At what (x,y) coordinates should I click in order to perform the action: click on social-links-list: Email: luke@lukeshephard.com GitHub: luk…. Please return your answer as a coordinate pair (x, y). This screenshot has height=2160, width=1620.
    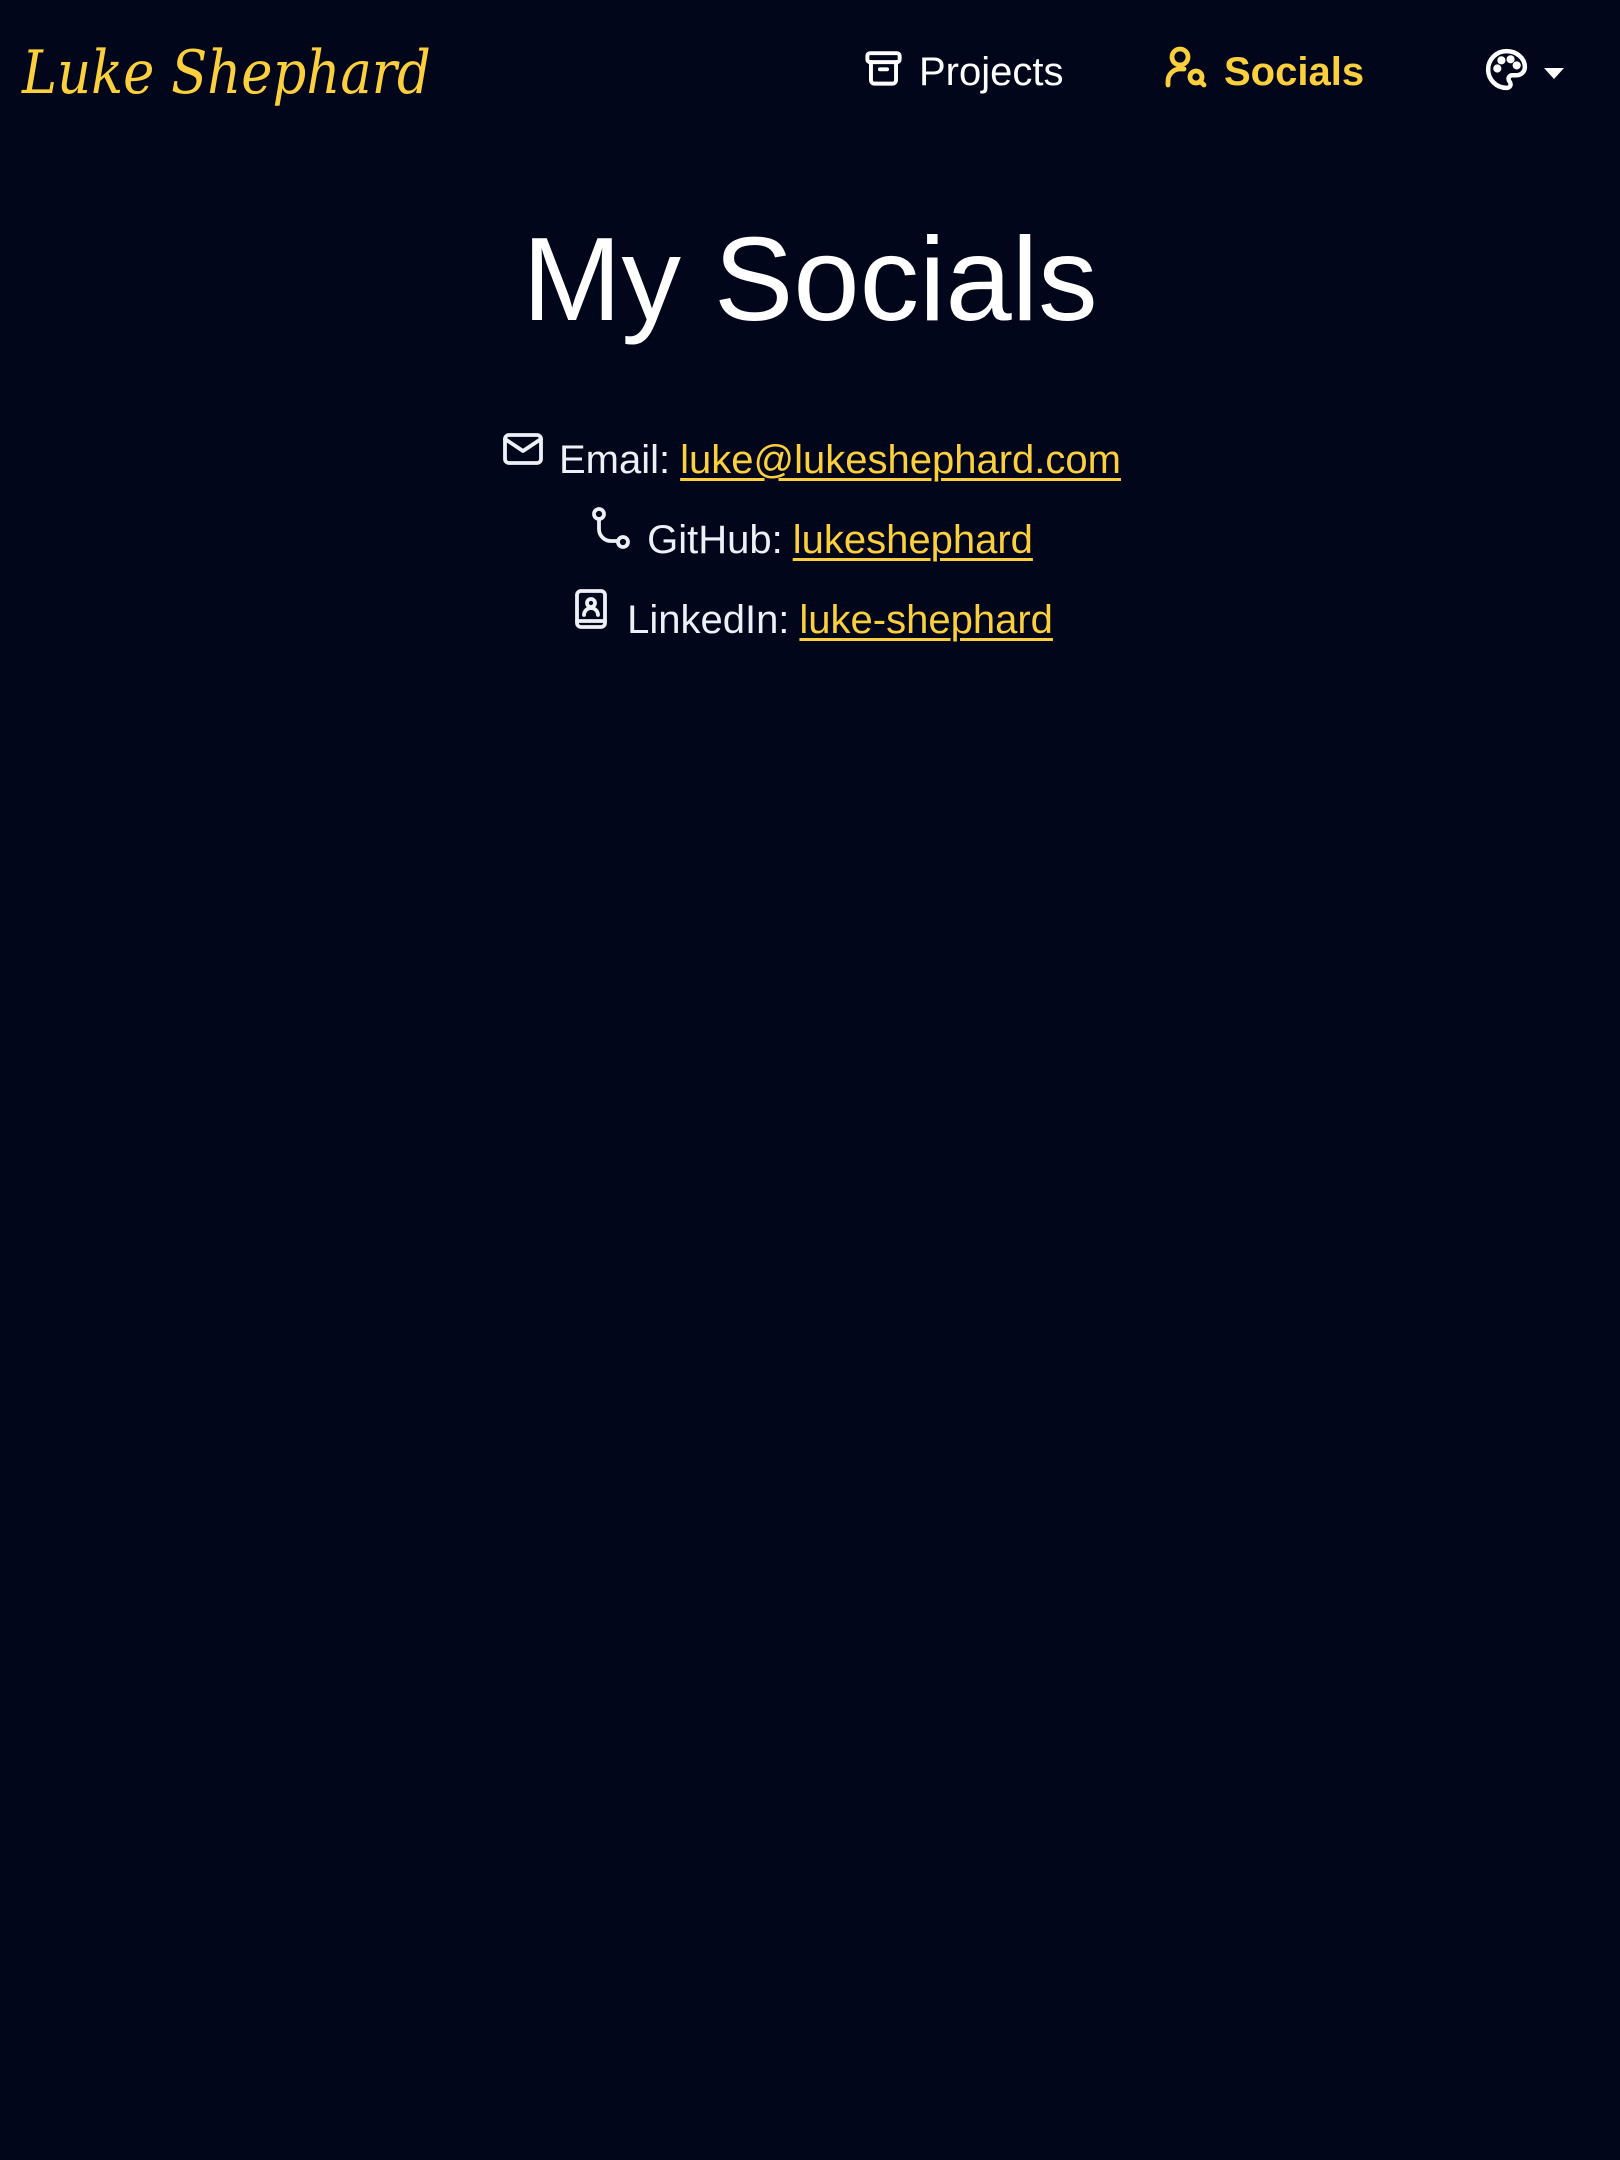
    Looking at the image, I should click on (810, 540).